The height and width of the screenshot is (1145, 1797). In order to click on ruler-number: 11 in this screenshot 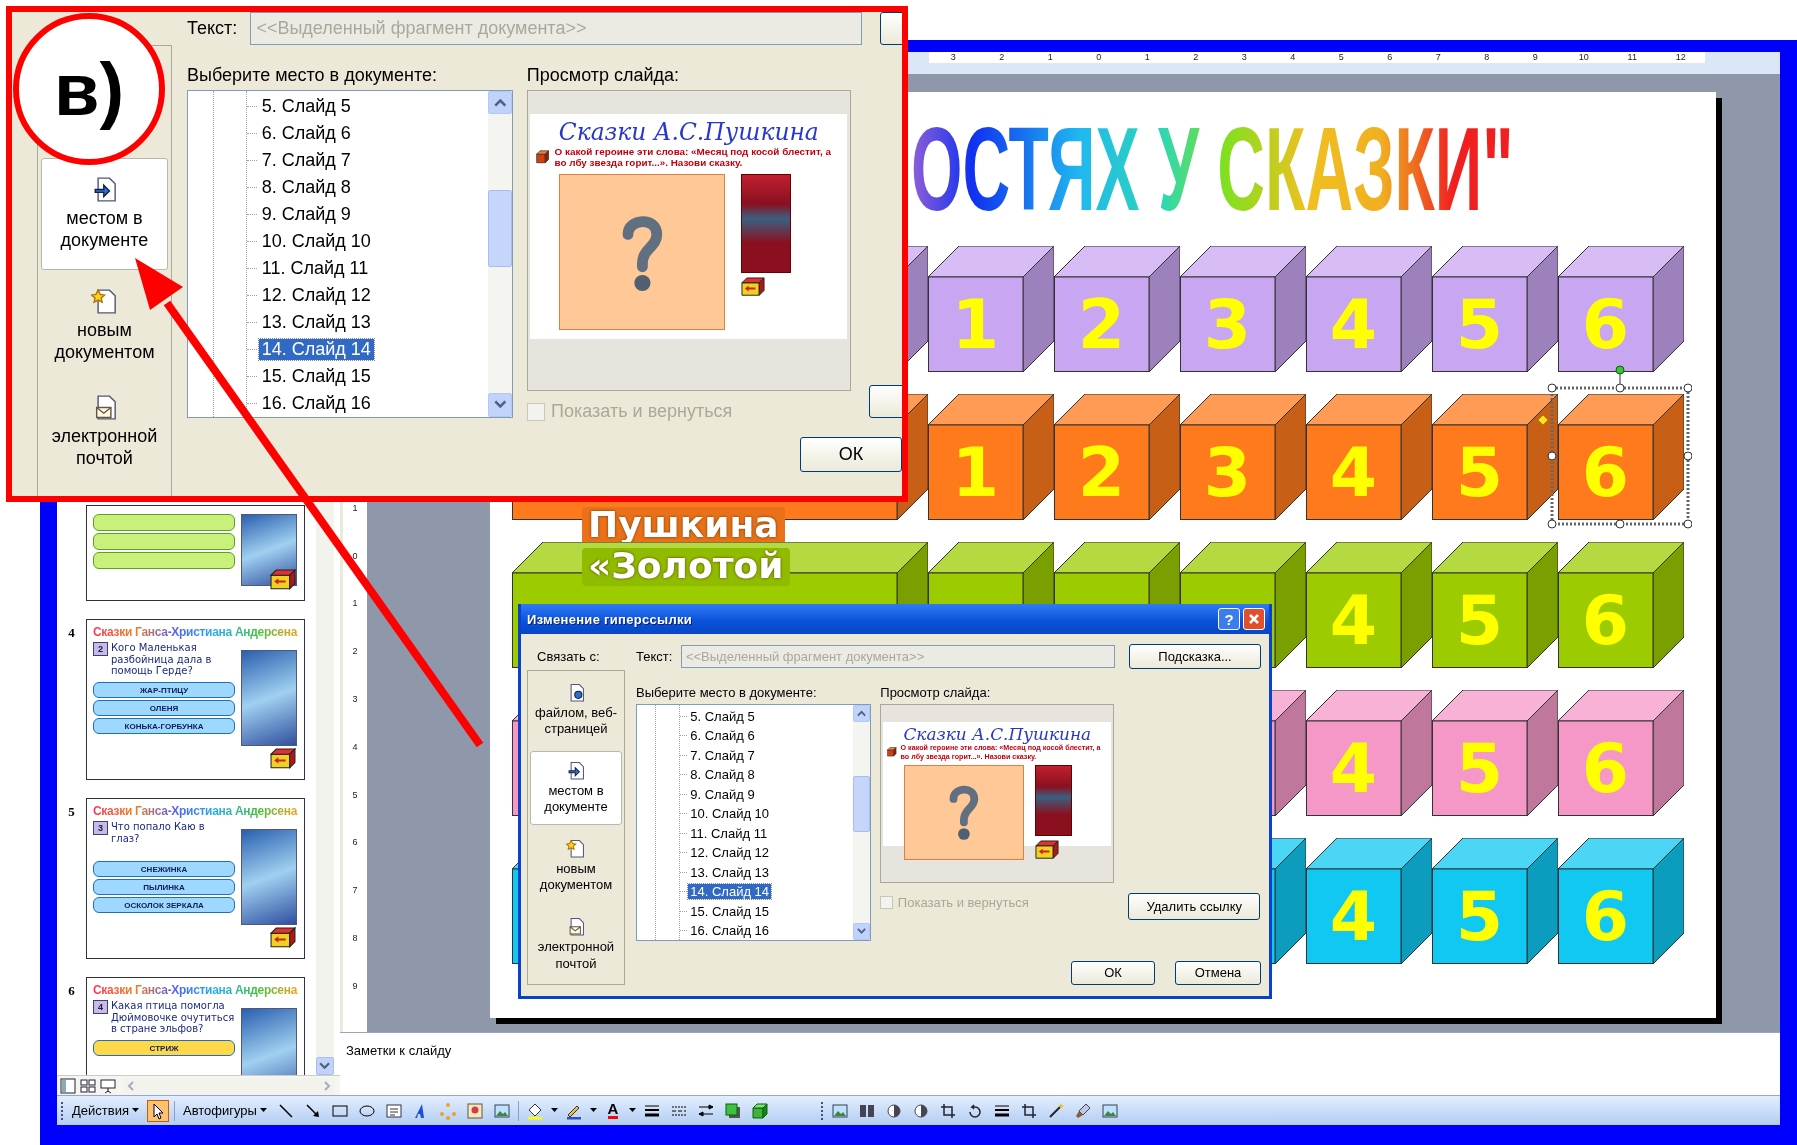, I will do `click(1632, 57)`.